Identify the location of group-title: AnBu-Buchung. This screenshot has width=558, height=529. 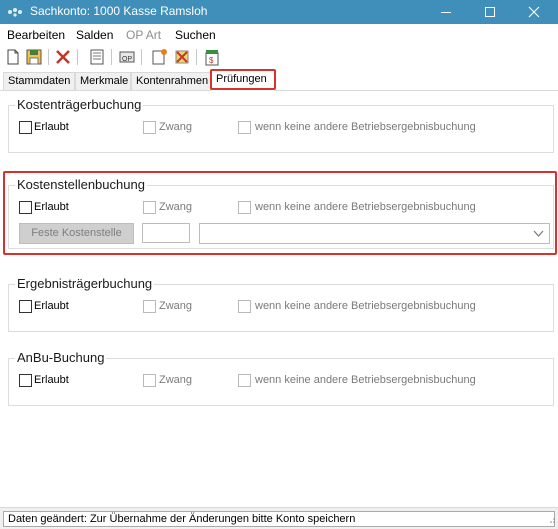
(61, 357).